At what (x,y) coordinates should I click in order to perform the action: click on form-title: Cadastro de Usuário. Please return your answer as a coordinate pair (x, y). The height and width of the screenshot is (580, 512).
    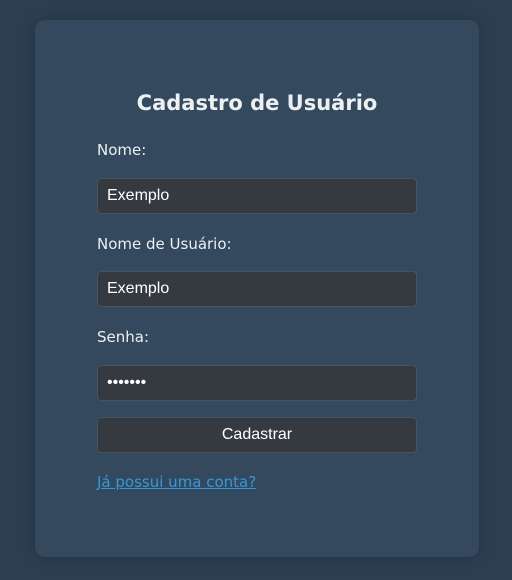
    Looking at the image, I should click on (257, 103).